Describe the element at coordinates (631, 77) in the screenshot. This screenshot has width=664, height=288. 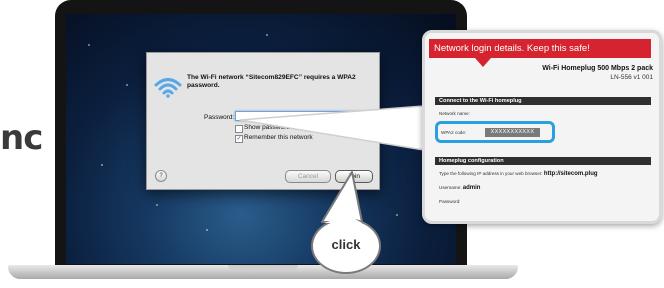
I see `product-model: LN-556 v1 001` at that location.